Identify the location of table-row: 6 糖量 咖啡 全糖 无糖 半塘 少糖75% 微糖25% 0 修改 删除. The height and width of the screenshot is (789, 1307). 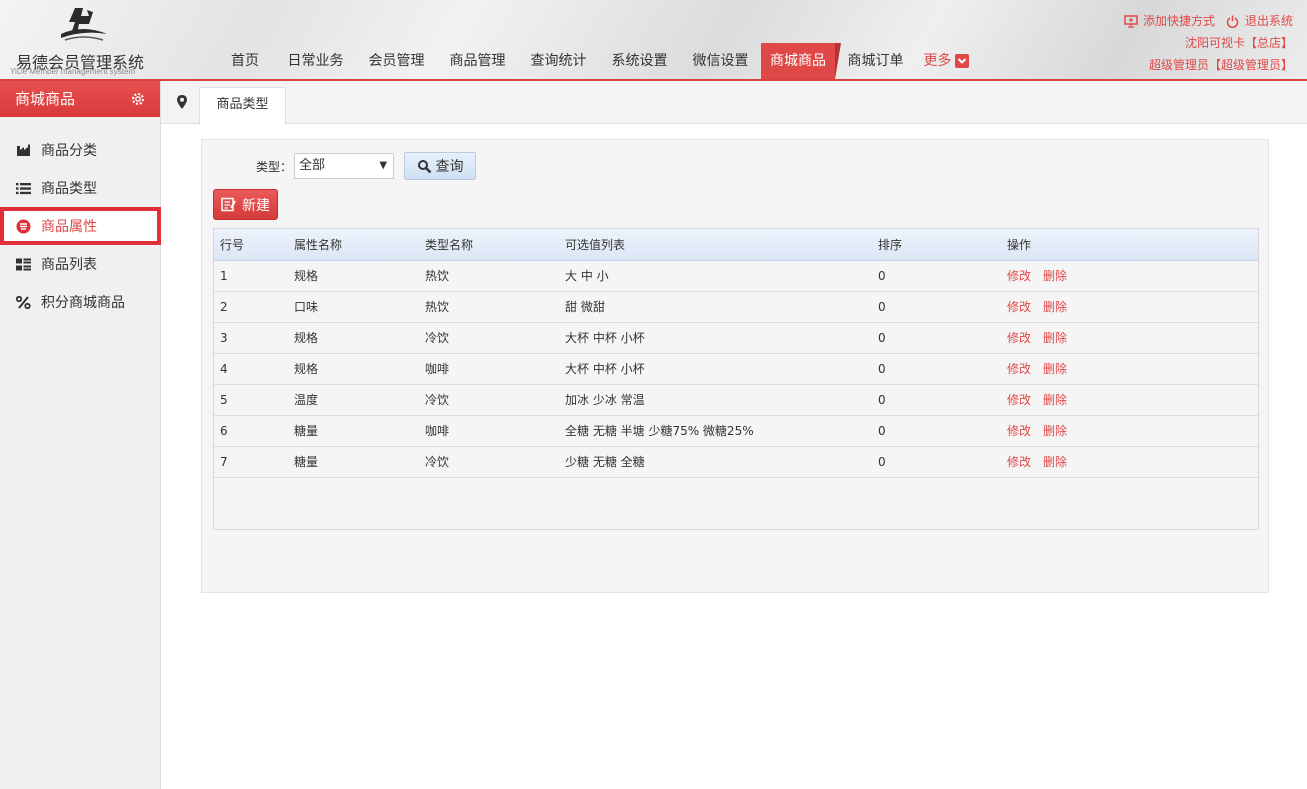
(736, 430).